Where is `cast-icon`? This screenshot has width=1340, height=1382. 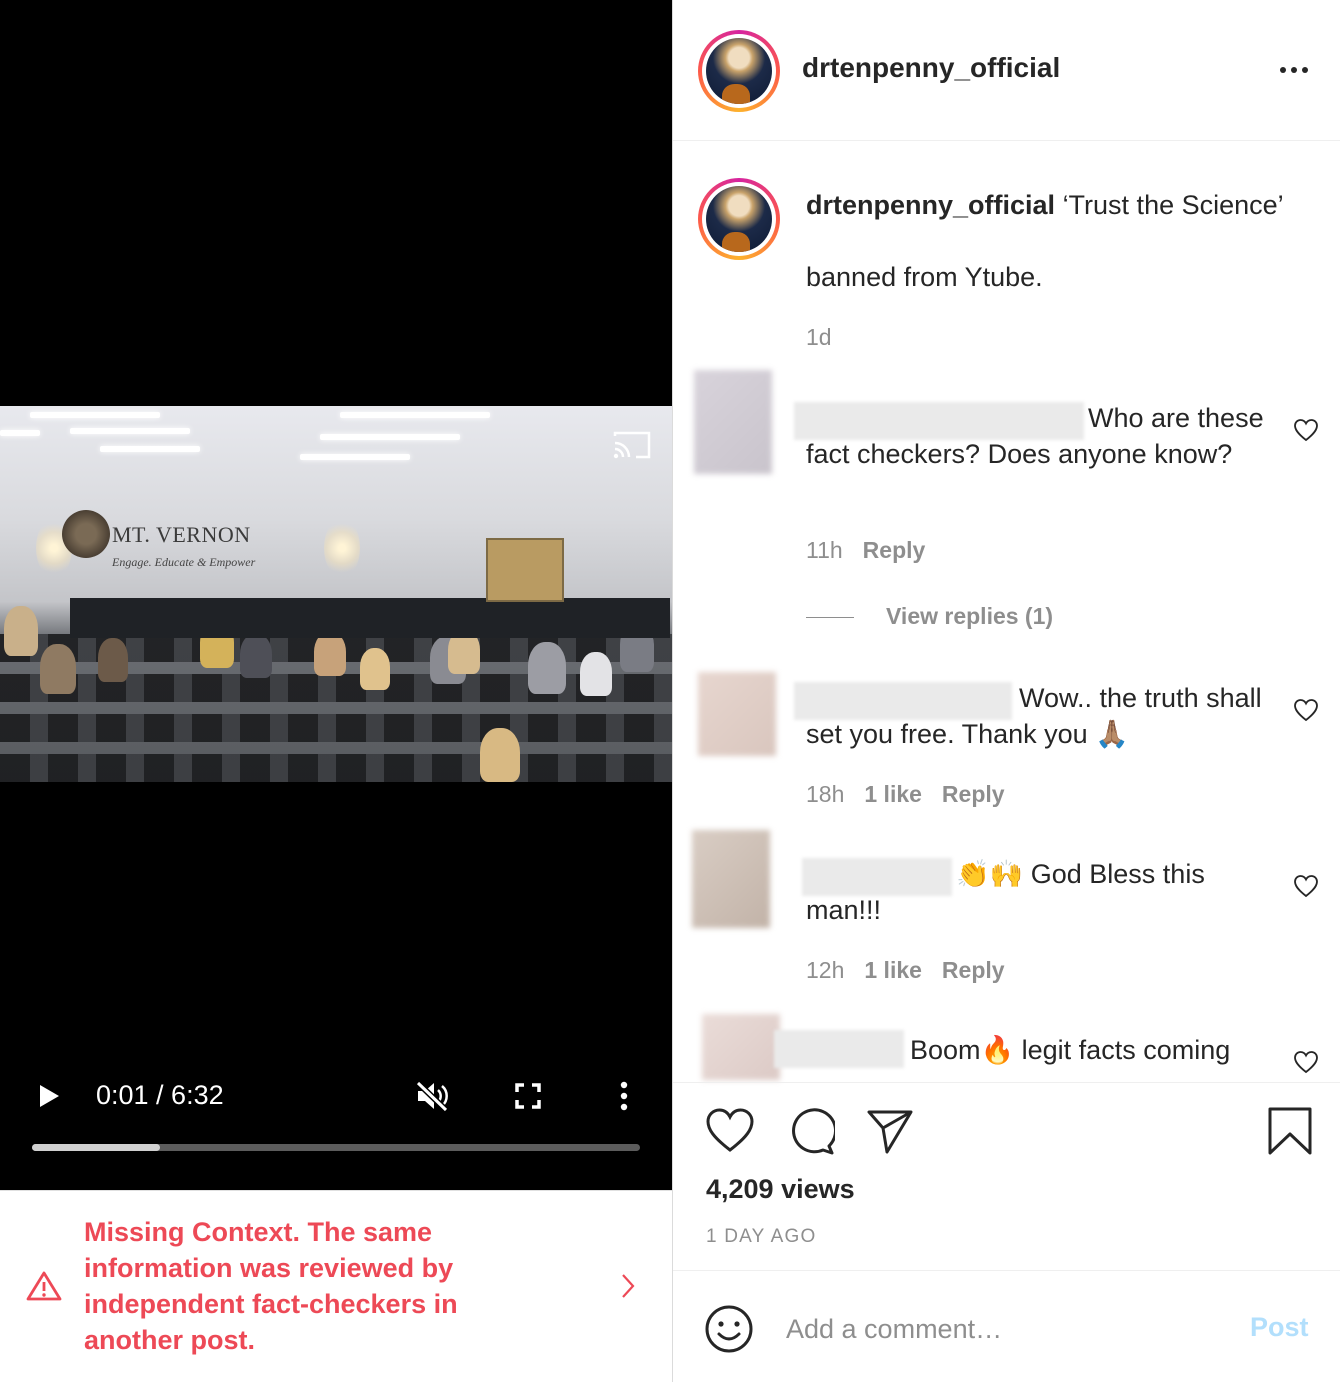 cast-icon is located at coordinates (632, 445).